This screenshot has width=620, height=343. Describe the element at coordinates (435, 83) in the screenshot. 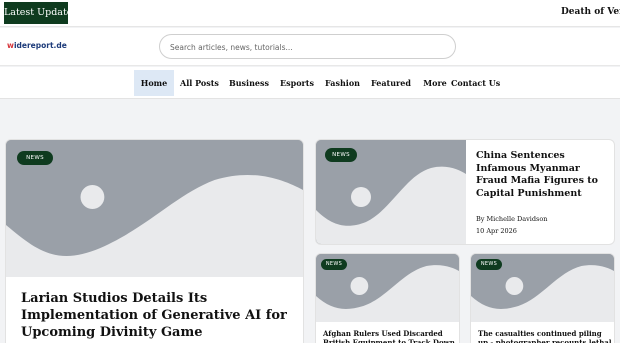

I see `nav-item-more: More` at that location.